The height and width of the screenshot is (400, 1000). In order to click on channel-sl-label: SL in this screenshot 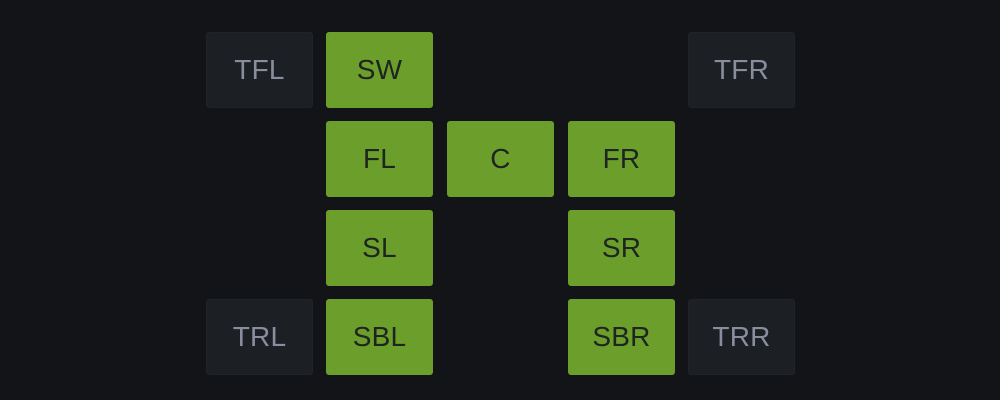, I will do `click(379, 247)`.